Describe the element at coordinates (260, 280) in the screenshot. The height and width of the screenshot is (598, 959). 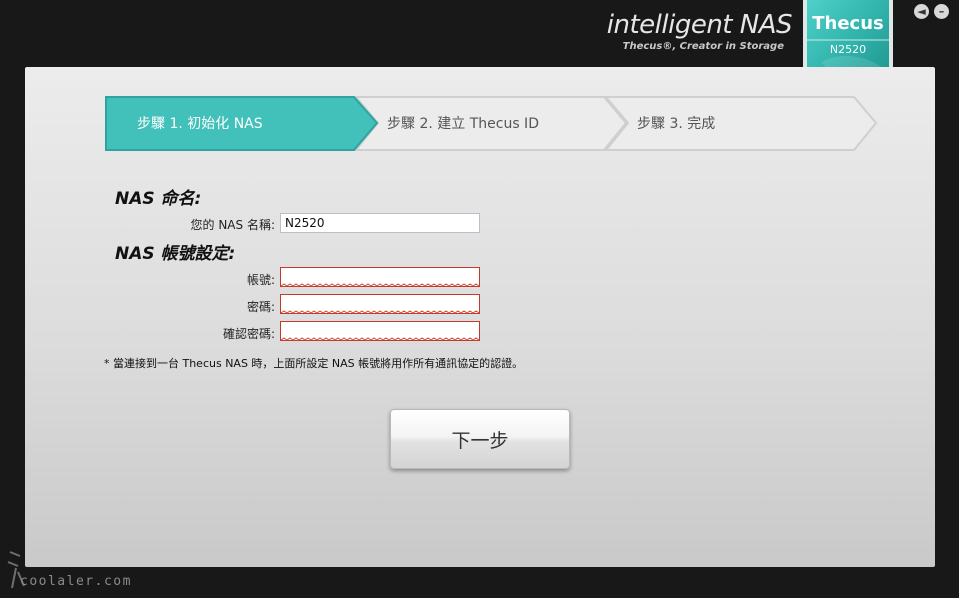
I see `account-label: 帳號:` at that location.